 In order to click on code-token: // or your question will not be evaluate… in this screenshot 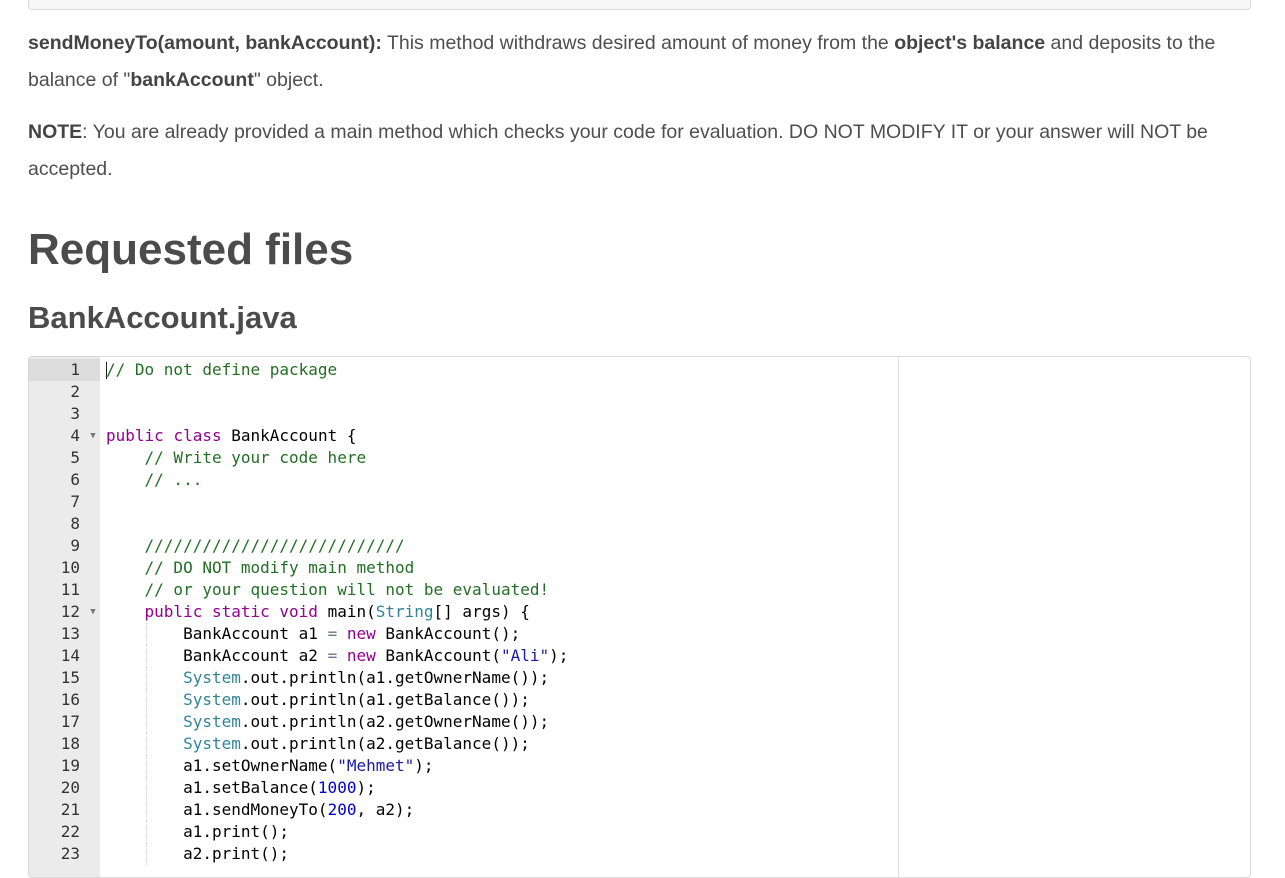, I will do `click(347, 589)`.